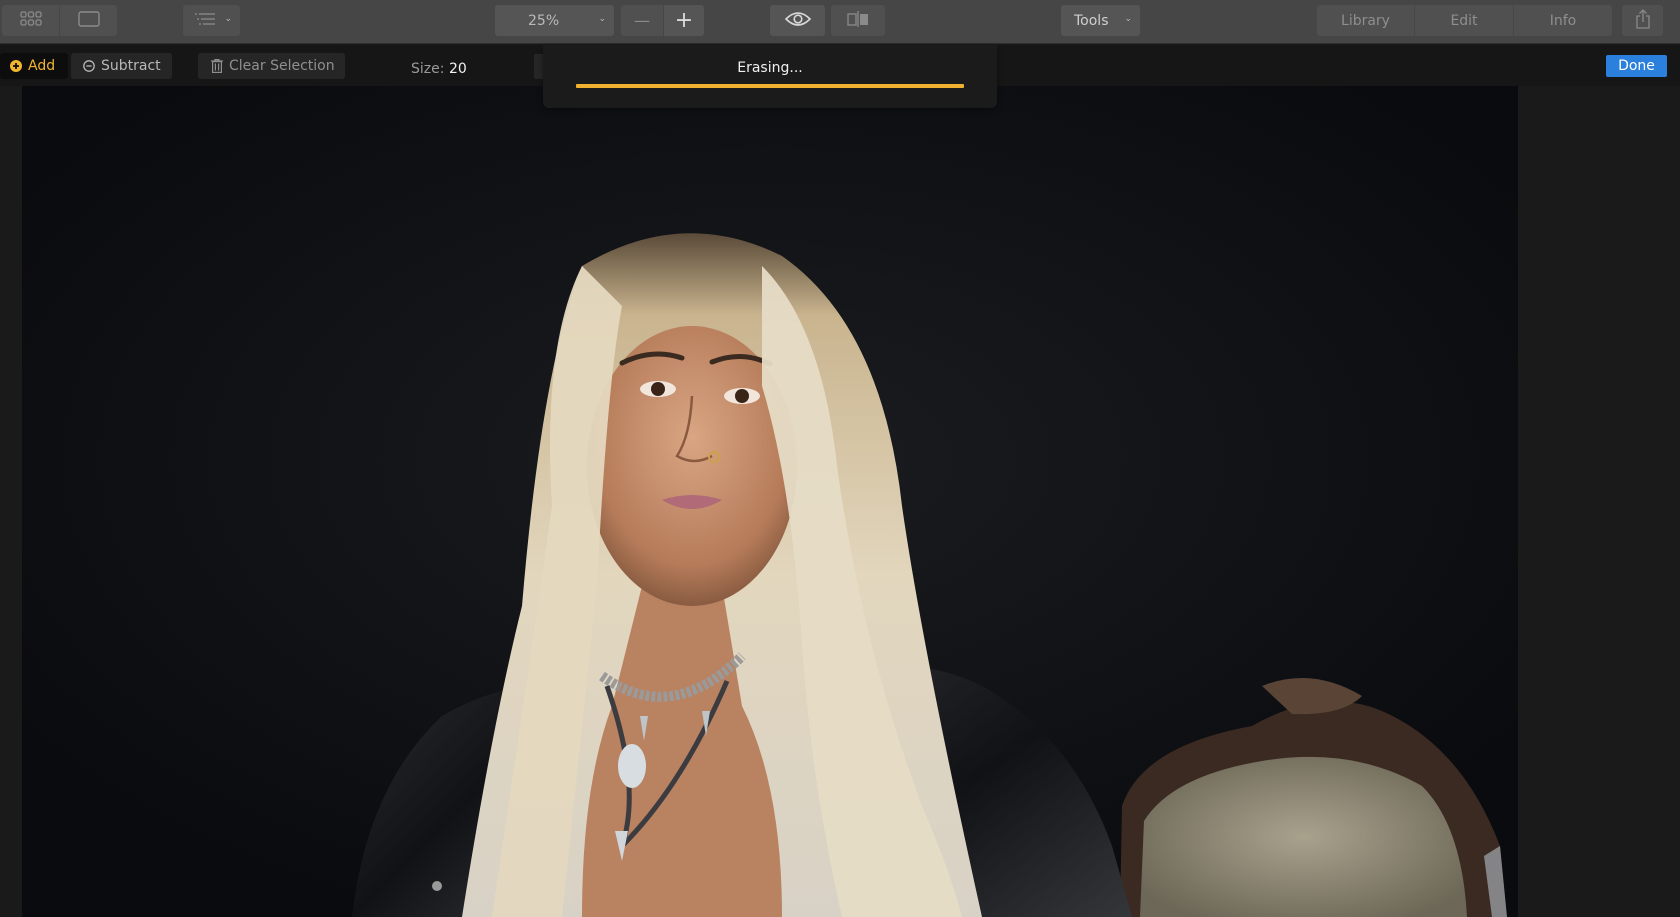  I want to click on grid-icon, so click(30, 20).